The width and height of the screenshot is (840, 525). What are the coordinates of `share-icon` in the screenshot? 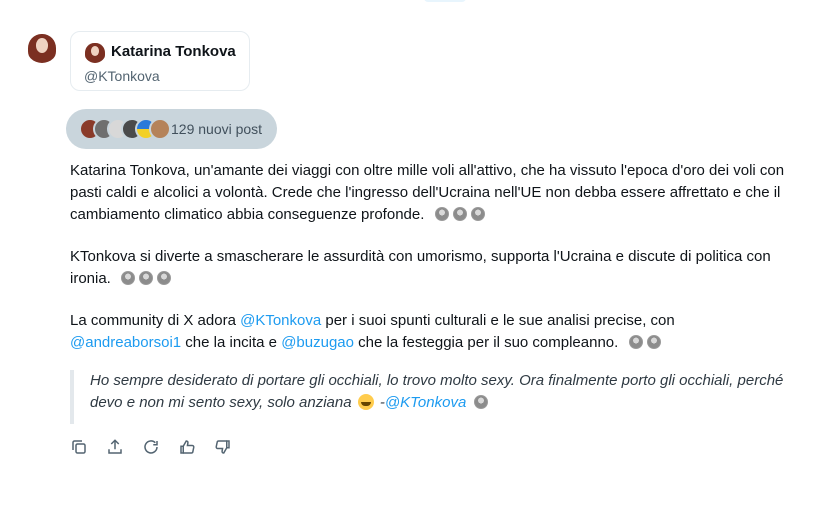 It's located at (115, 447).